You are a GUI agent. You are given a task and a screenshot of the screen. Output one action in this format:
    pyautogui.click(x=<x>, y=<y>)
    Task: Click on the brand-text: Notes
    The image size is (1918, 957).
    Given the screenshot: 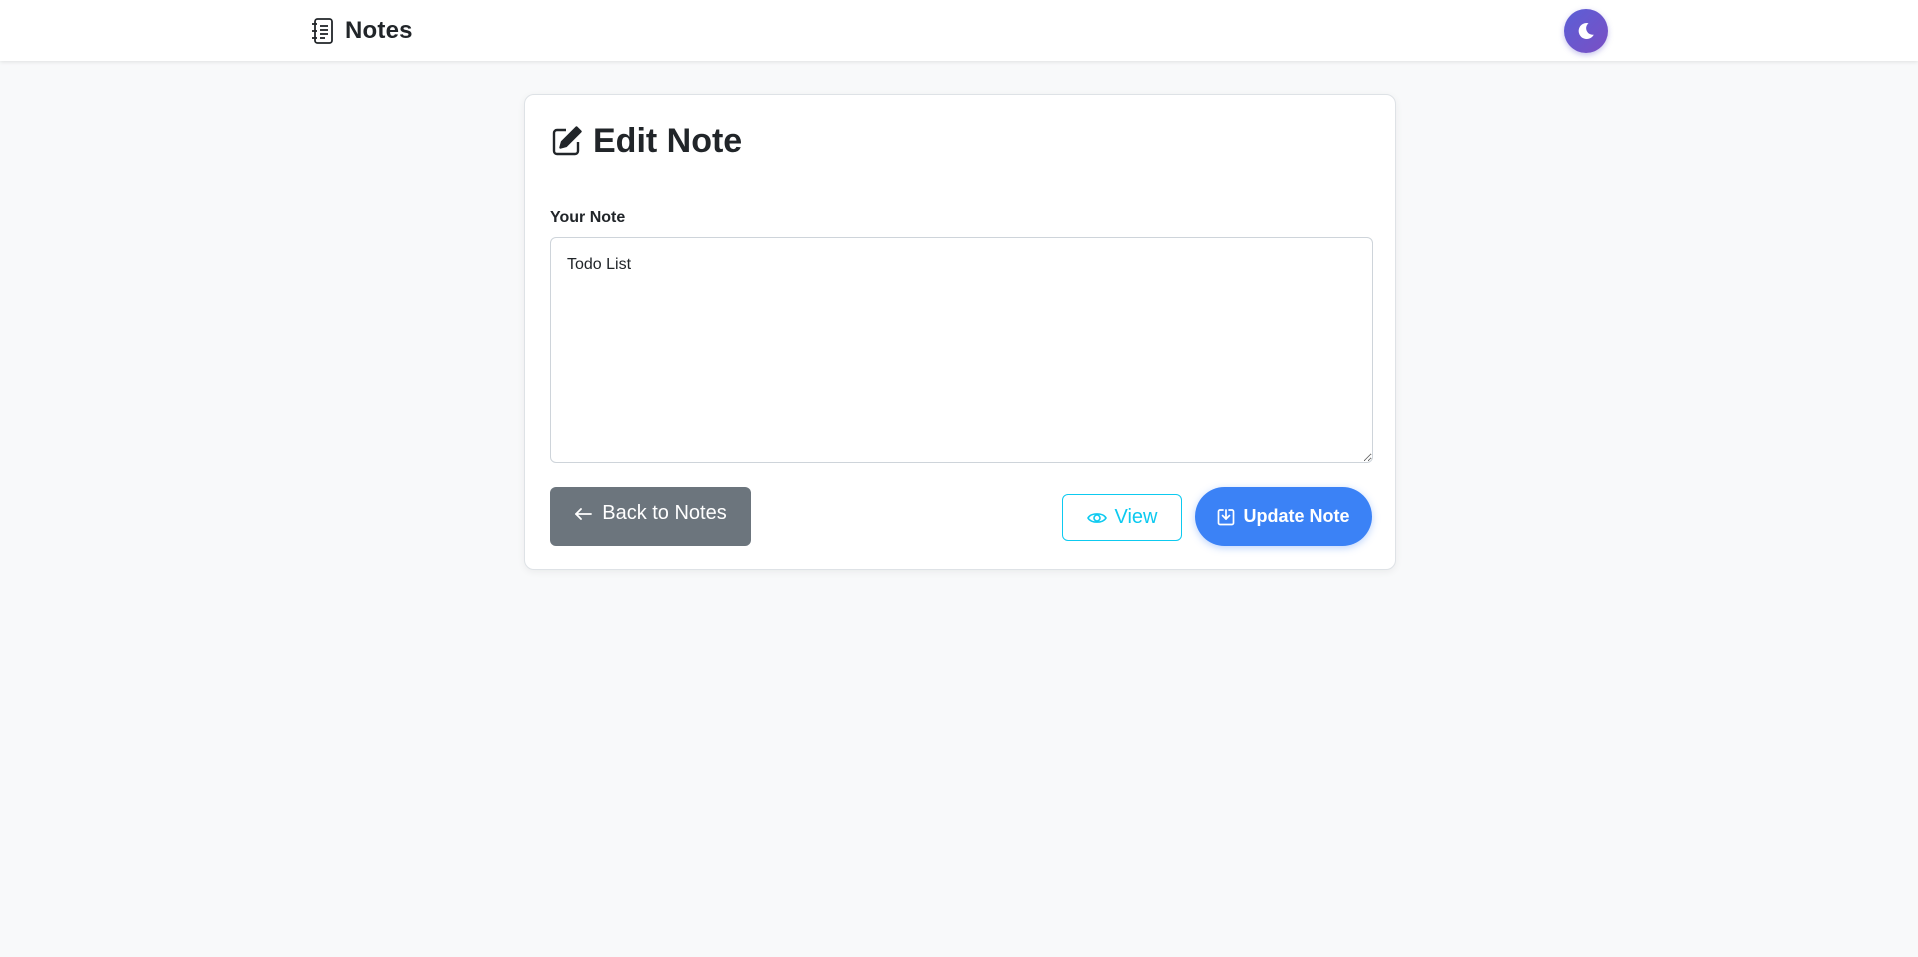 What is the action you would take?
    pyautogui.click(x=379, y=30)
    